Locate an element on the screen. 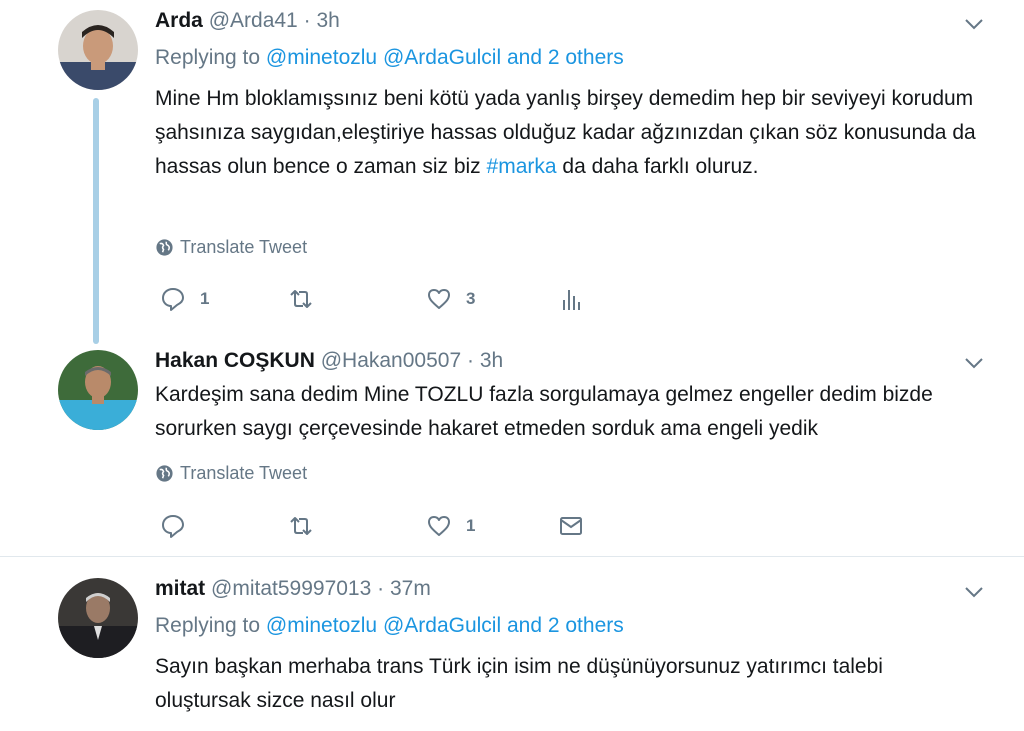 The height and width of the screenshot is (731, 1024). display-name: mitat is located at coordinates (180, 588).